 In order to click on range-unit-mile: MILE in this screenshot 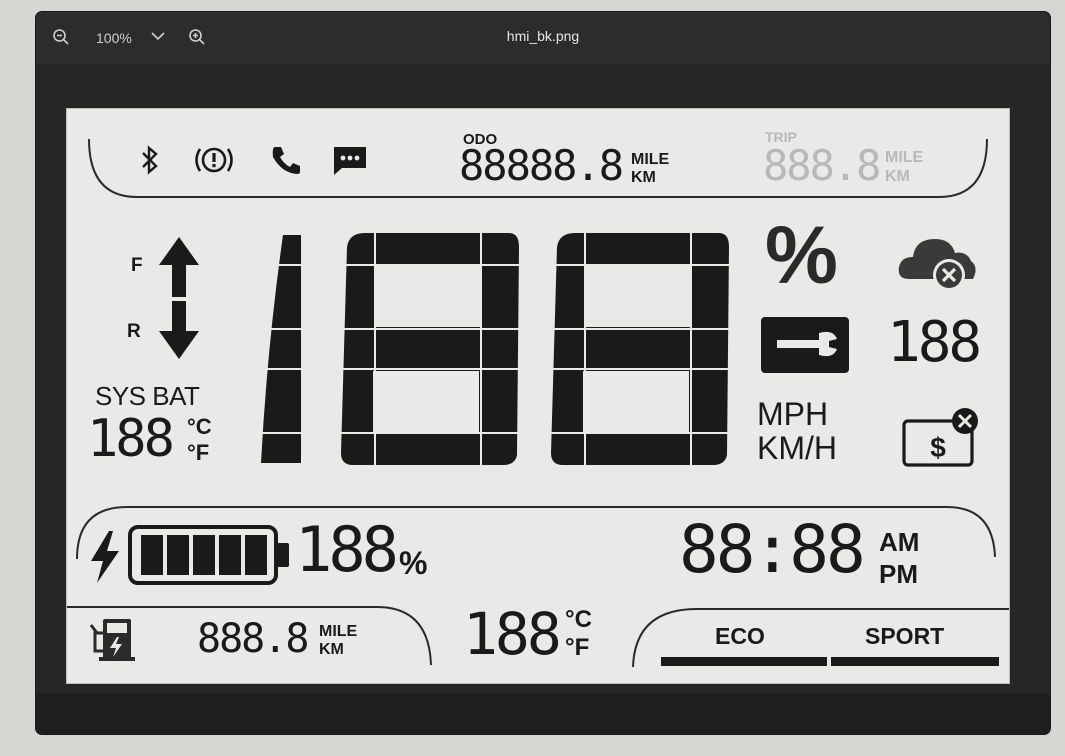, I will do `click(338, 631)`.